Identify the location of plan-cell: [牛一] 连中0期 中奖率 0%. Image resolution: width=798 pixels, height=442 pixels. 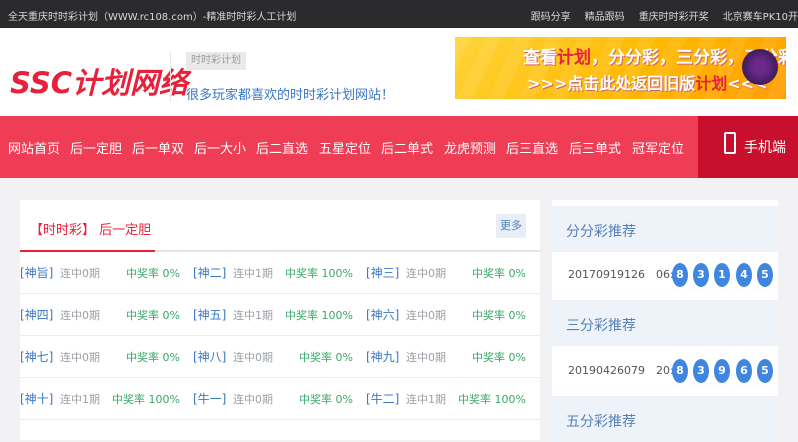
(279, 399).